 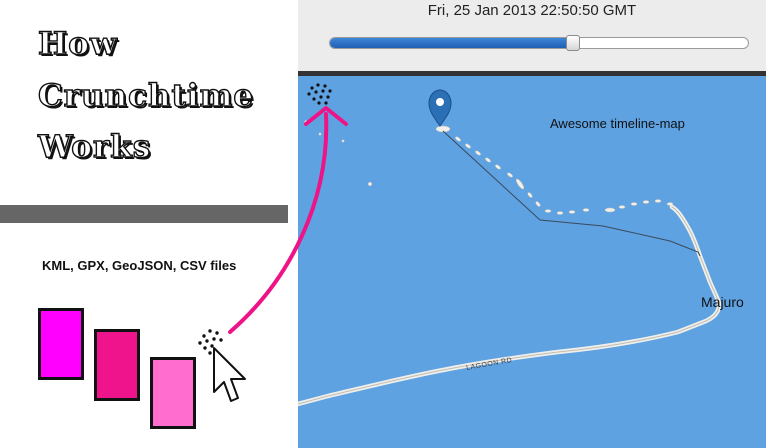 I want to click on map-title: Awesome timeline-map, so click(x=617, y=123).